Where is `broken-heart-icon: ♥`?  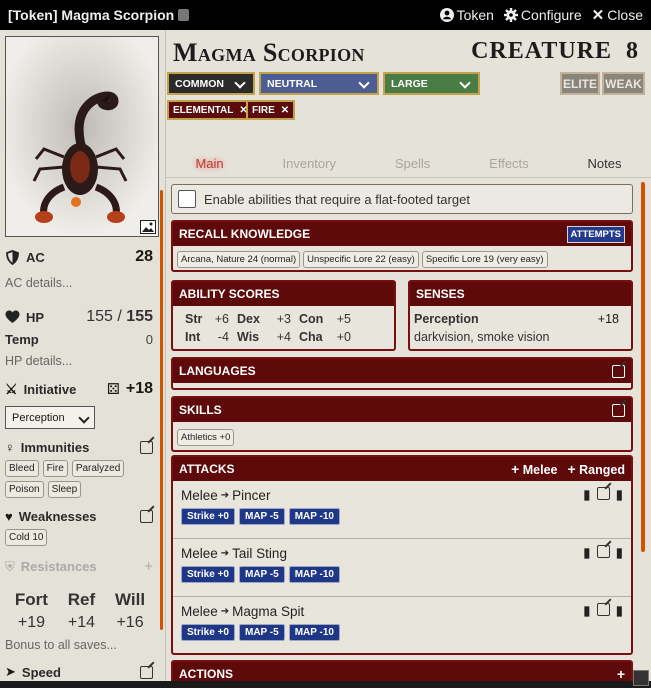
broken-heart-icon: ♥ is located at coordinates (9, 516).